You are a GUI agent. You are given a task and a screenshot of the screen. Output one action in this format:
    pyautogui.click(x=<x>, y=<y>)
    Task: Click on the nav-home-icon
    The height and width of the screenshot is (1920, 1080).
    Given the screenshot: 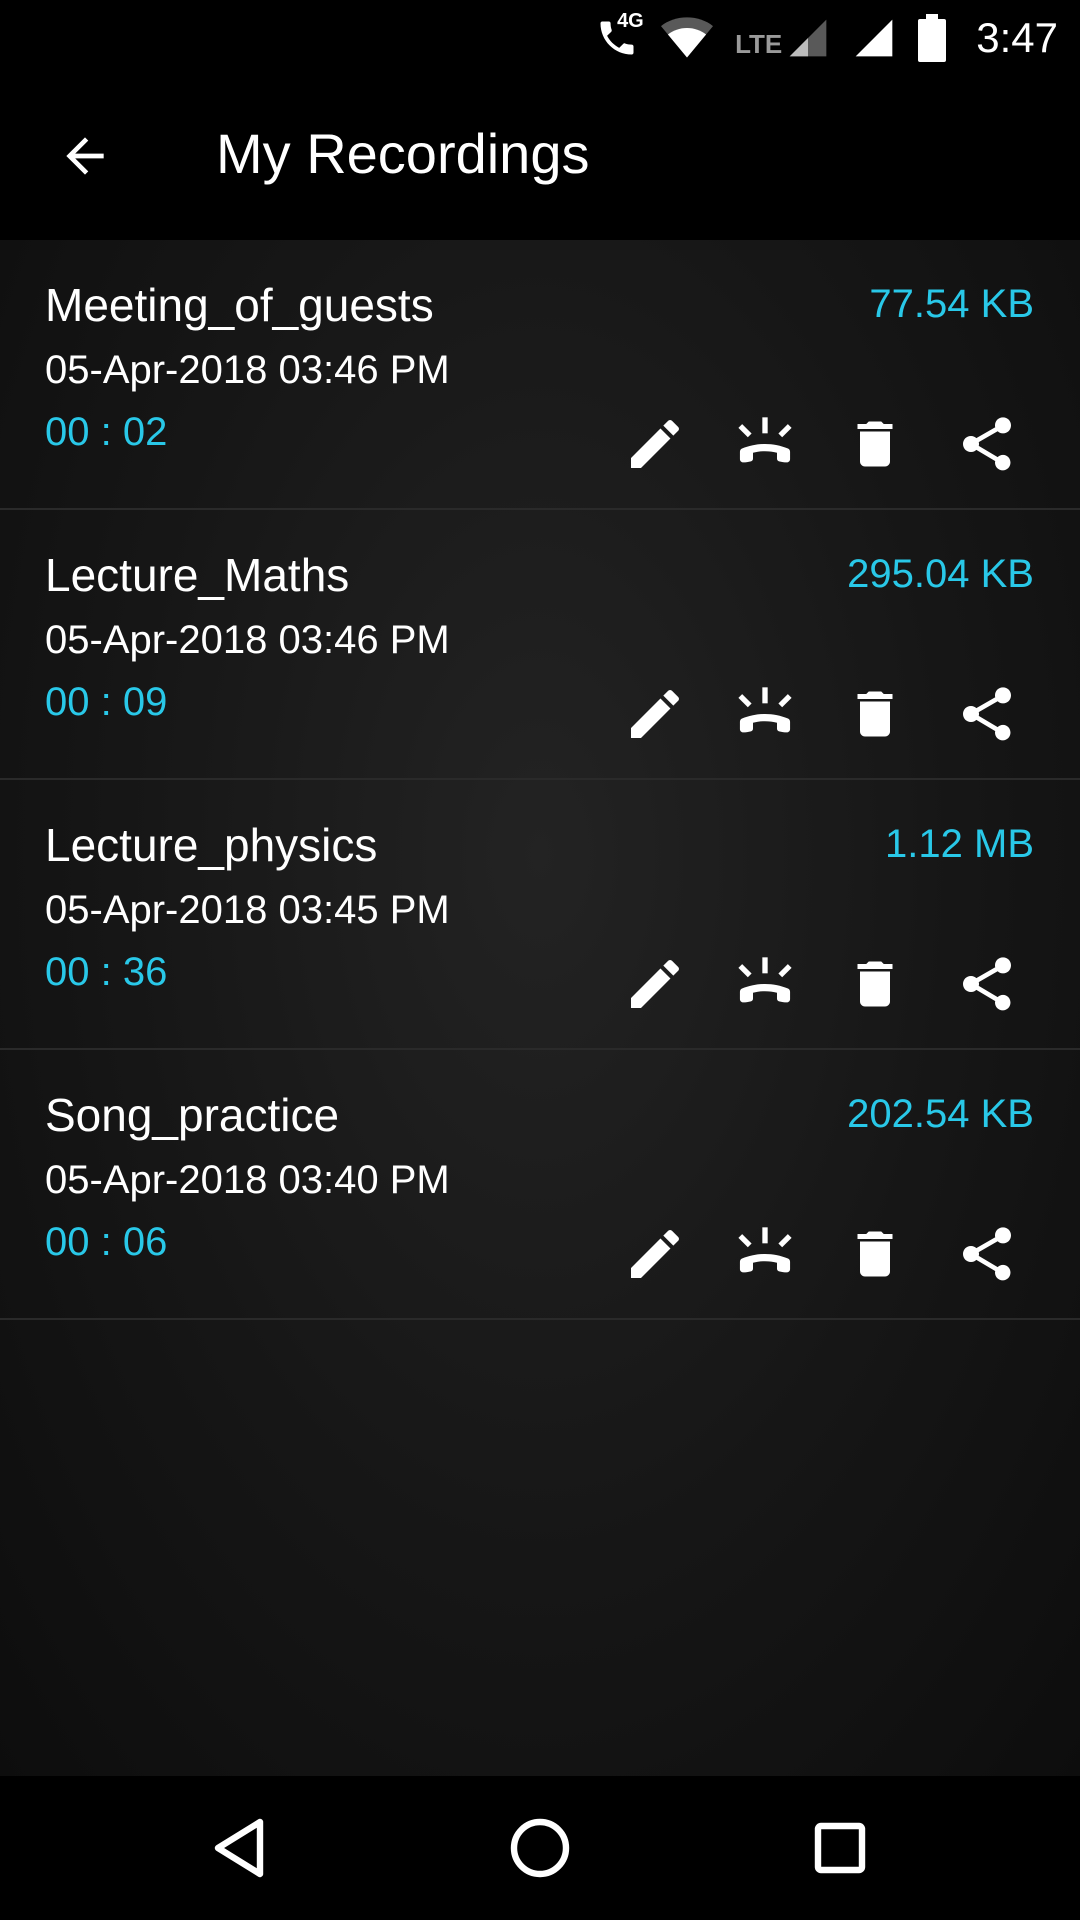 What is the action you would take?
    pyautogui.click(x=540, y=1848)
    